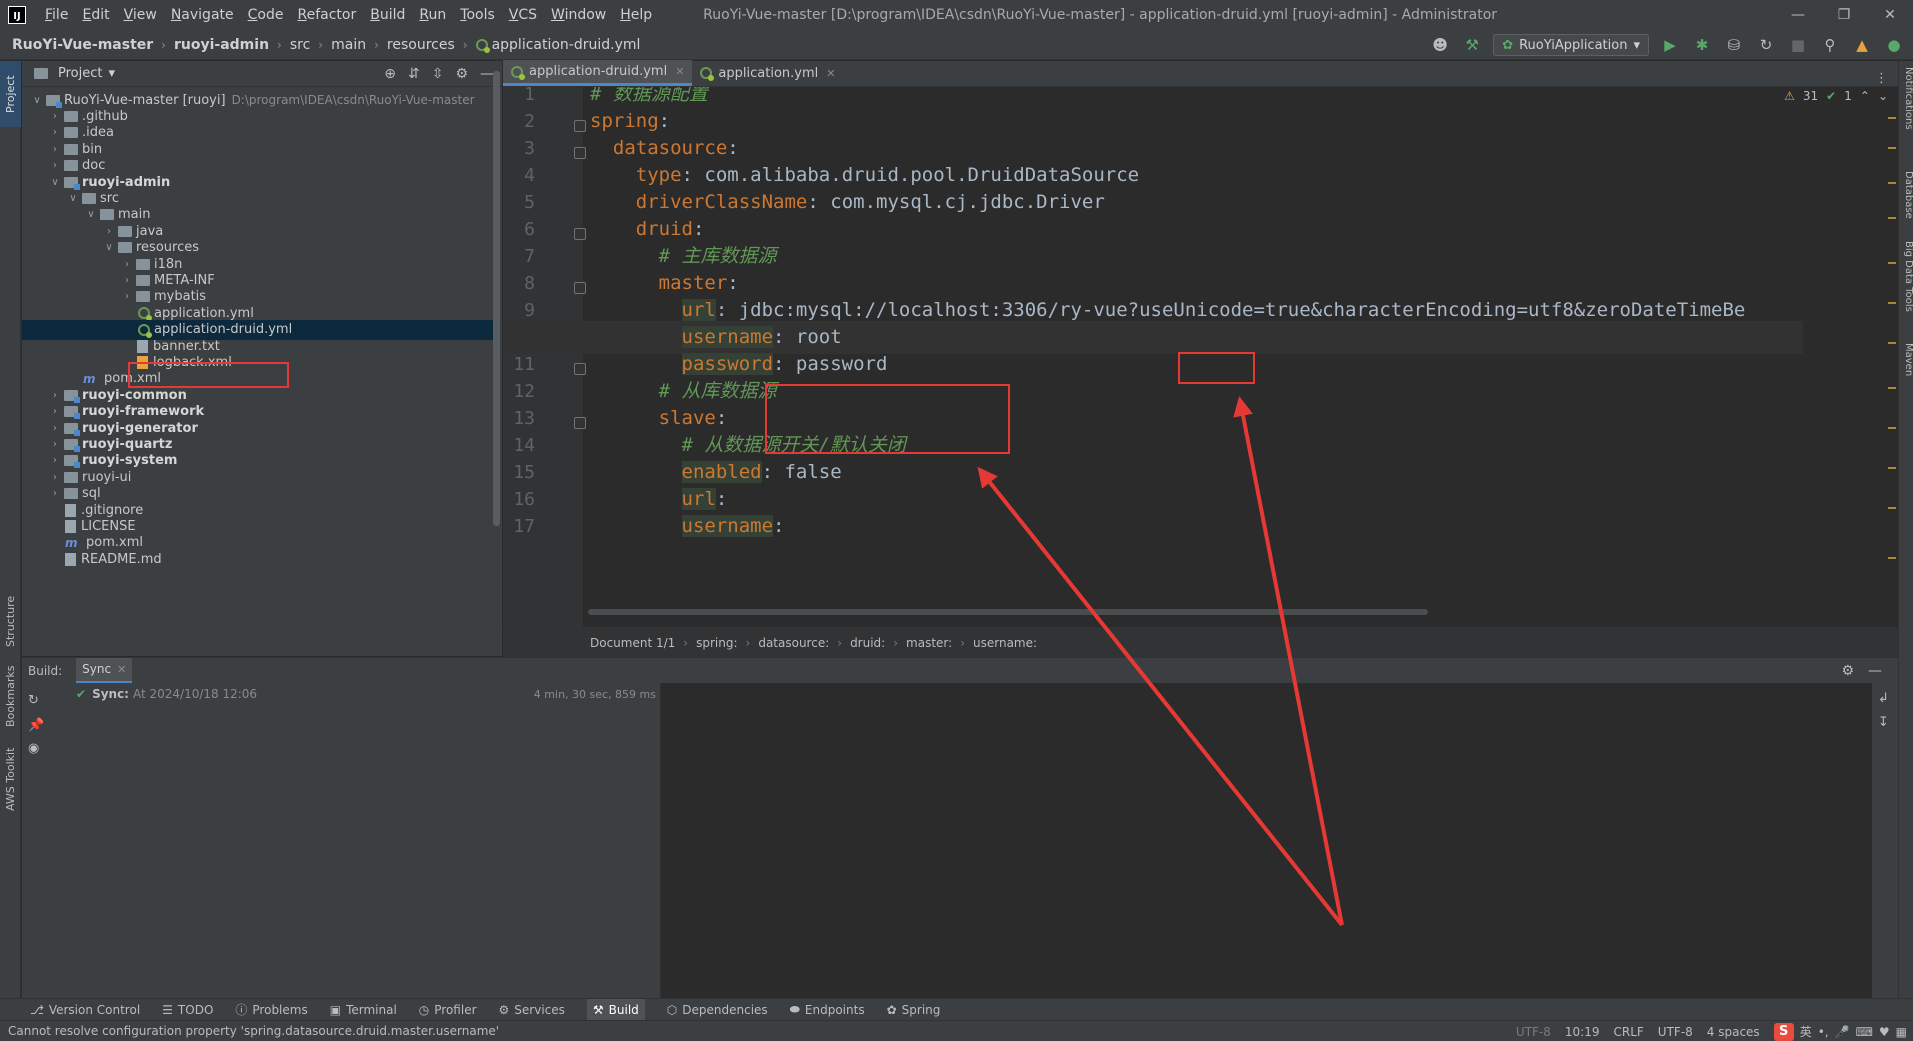  What do you see at coordinates (1906, 286) in the screenshot?
I see `tool-tab-big-data-tools: Big Data Tools` at bounding box center [1906, 286].